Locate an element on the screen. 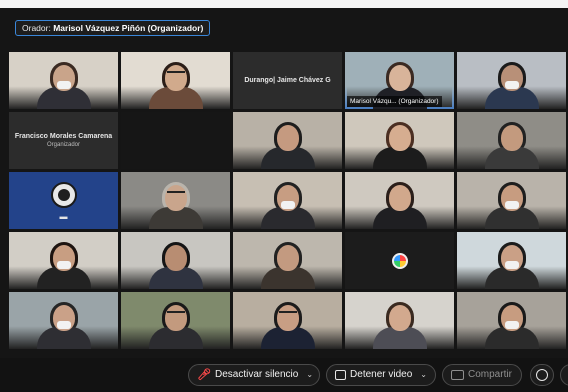 The image size is (568, 392). speaker-prefix: Orador: is located at coordinates (36, 28).